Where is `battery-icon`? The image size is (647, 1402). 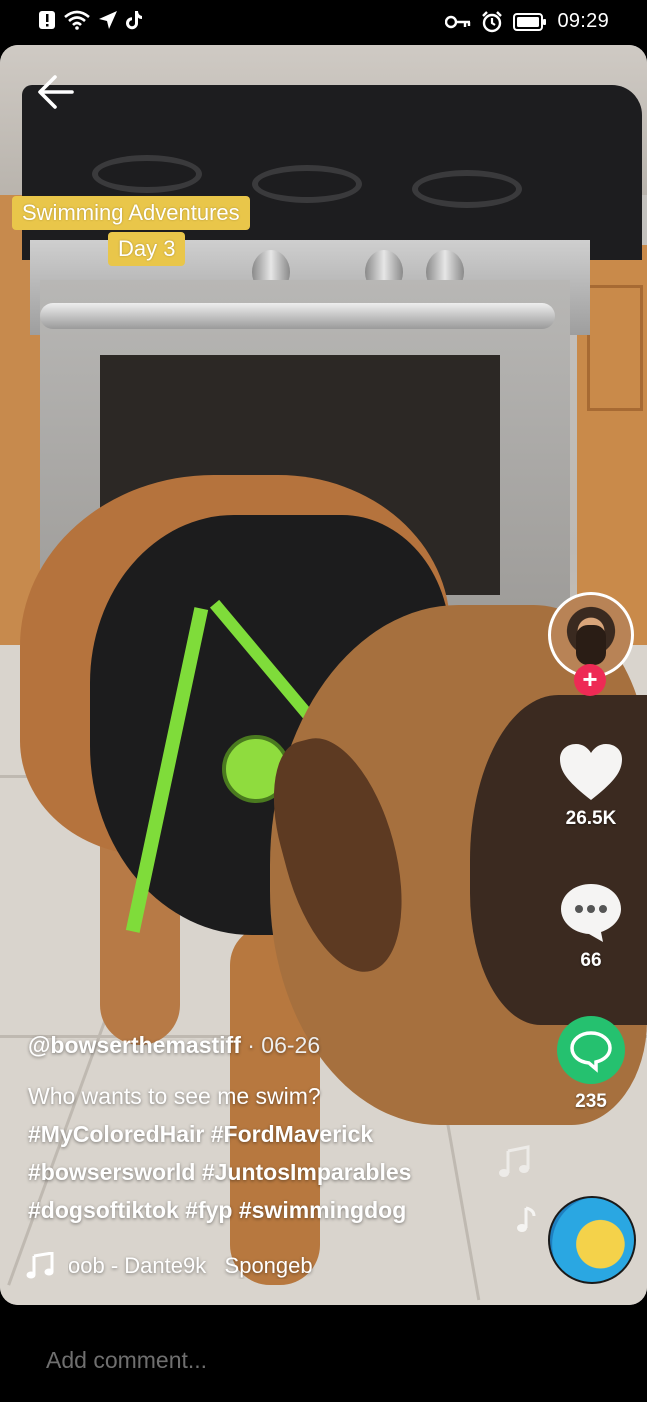
battery-icon is located at coordinates (530, 21).